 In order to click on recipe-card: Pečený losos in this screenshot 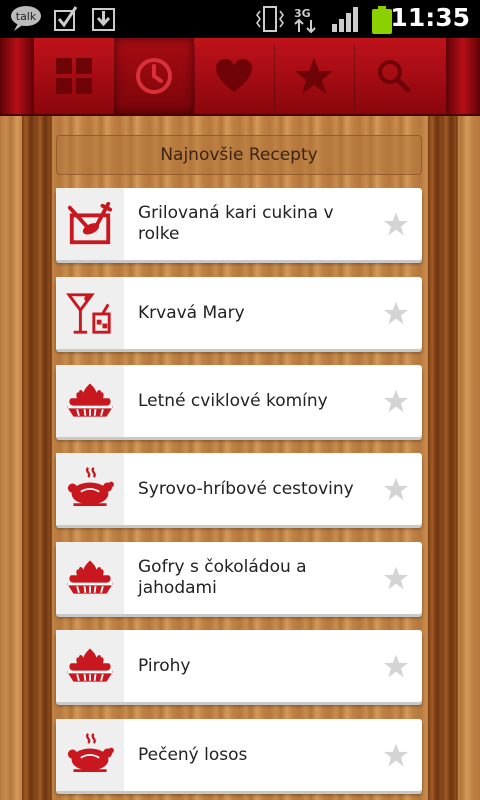, I will do `click(239, 755)`.